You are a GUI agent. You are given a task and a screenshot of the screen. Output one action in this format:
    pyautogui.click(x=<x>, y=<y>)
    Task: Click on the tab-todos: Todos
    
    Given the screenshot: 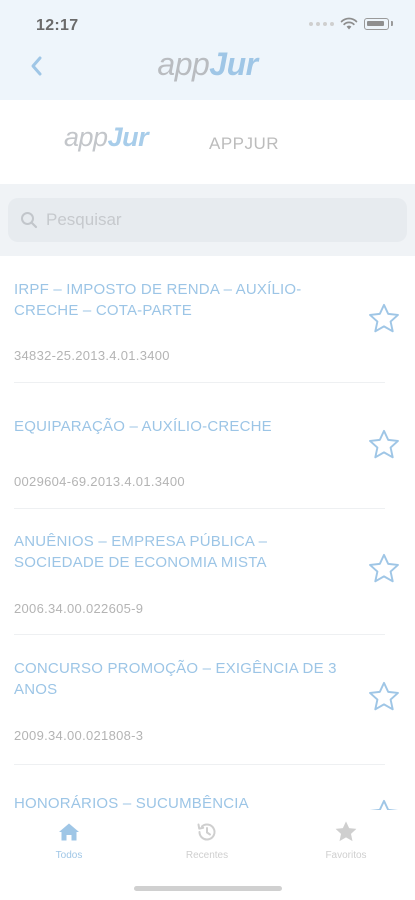 What is the action you would take?
    pyautogui.click(x=69, y=839)
    